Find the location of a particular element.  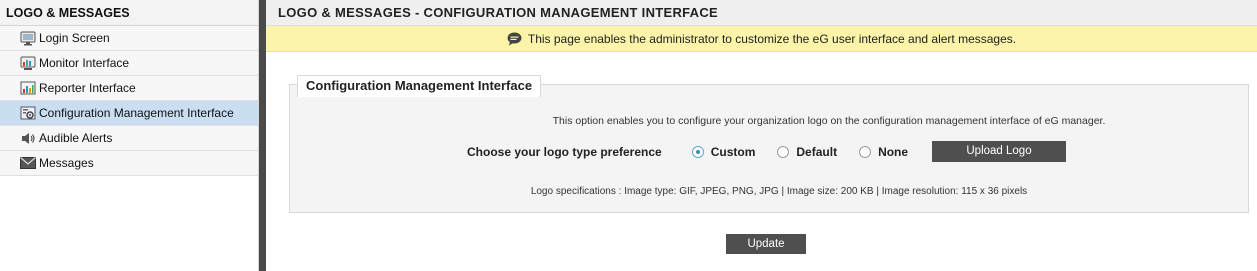

radio-default-label: Default is located at coordinates (817, 152).